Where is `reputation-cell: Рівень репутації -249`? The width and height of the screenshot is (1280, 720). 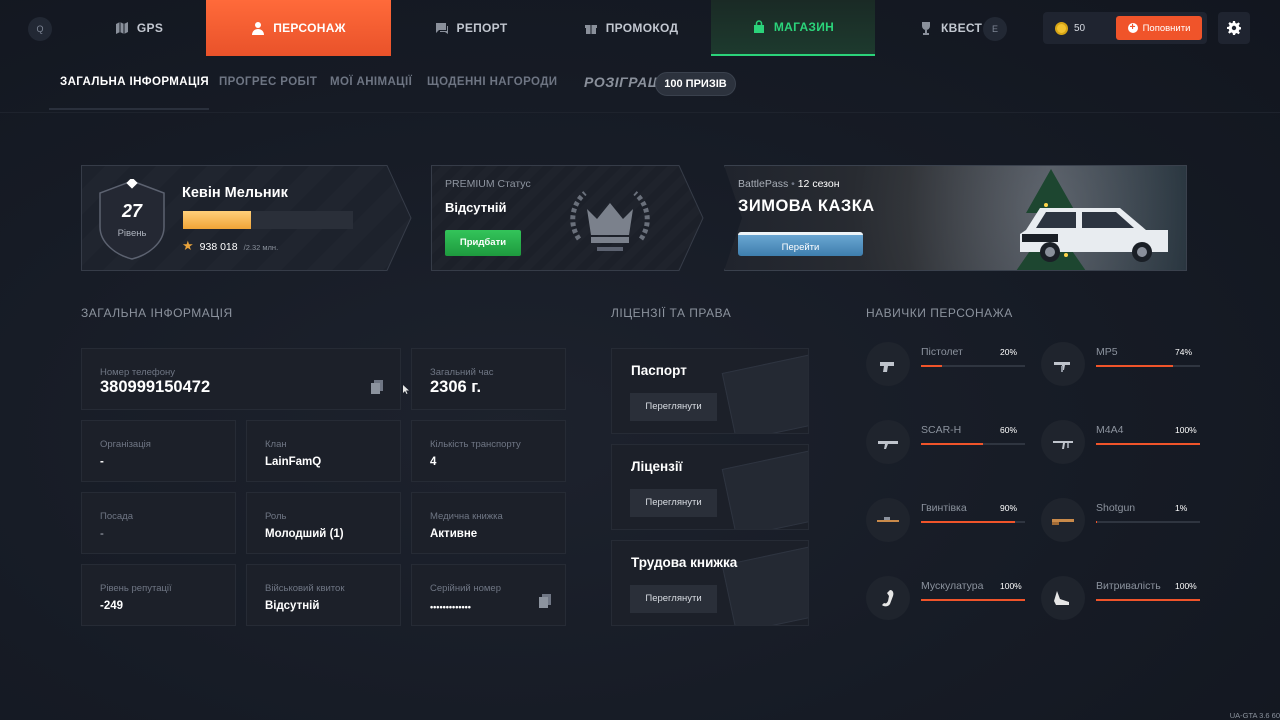
reputation-cell: Рівень репутації -249 is located at coordinates (158, 595).